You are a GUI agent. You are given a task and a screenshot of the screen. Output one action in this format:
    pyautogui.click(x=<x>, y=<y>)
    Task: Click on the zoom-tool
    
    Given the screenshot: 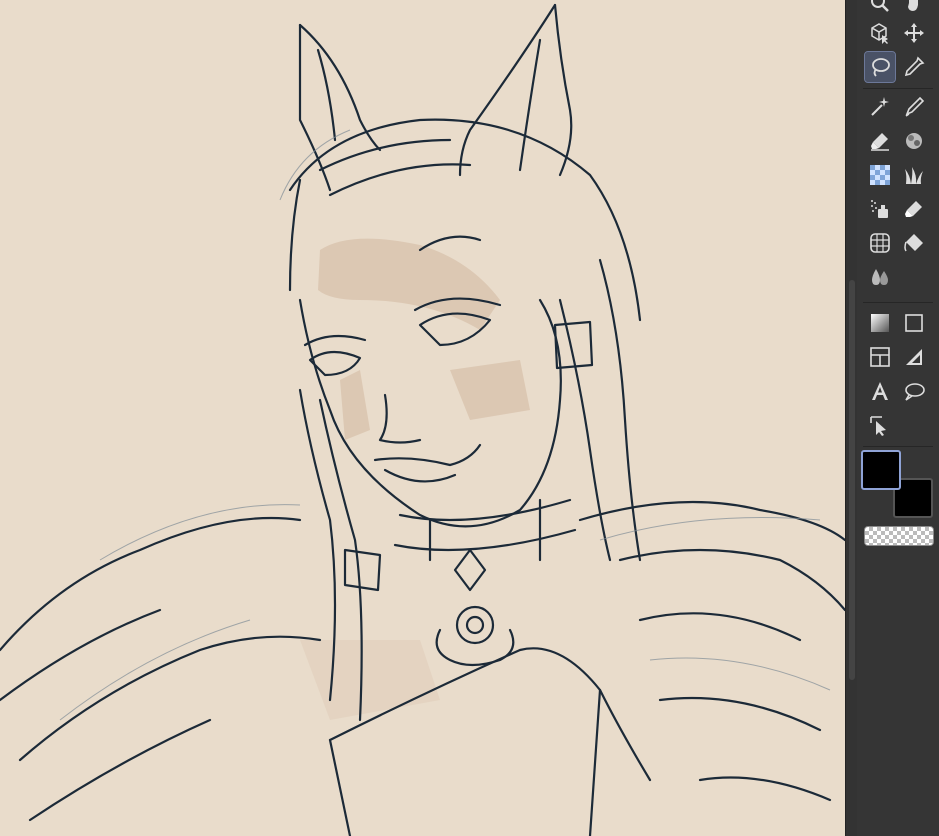 What is the action you would take?
    pyautogui.click(x=880, y=9)
    